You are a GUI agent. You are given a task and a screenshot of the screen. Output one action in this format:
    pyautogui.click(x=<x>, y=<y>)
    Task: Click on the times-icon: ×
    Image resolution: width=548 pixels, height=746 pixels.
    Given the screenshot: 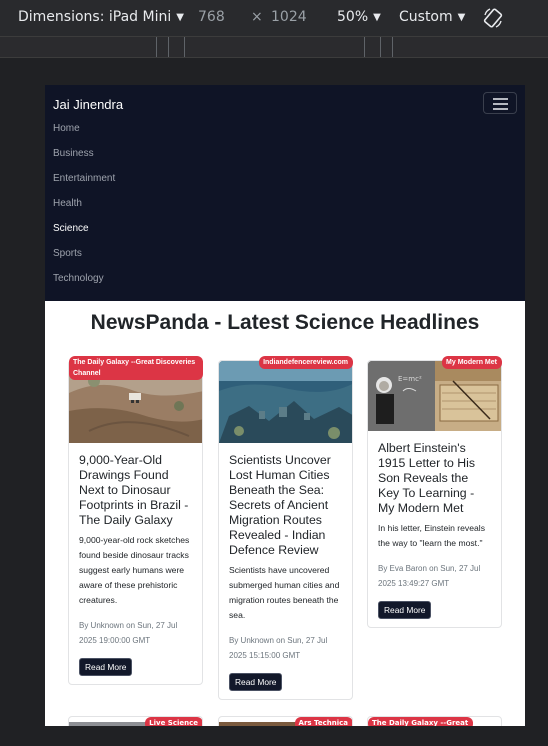 What is the action you would take?
    pyautogui.click(x=257, y=17)
    